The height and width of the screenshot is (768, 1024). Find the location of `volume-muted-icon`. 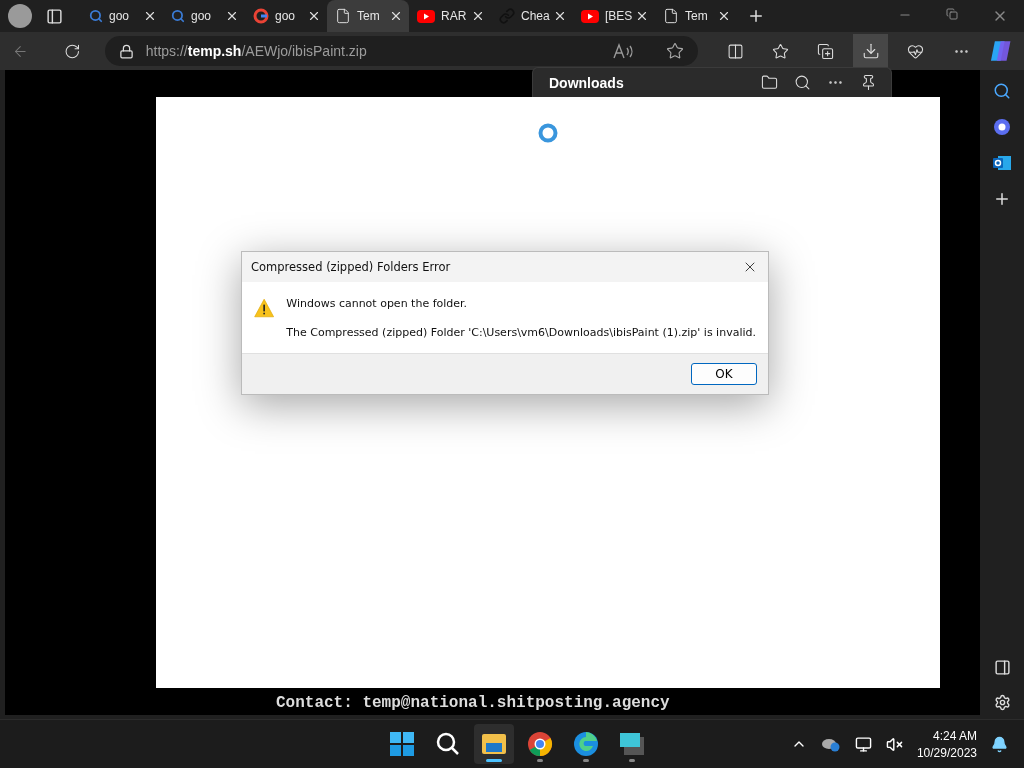

volume-muted-icon is located at coordinates (894, 744).